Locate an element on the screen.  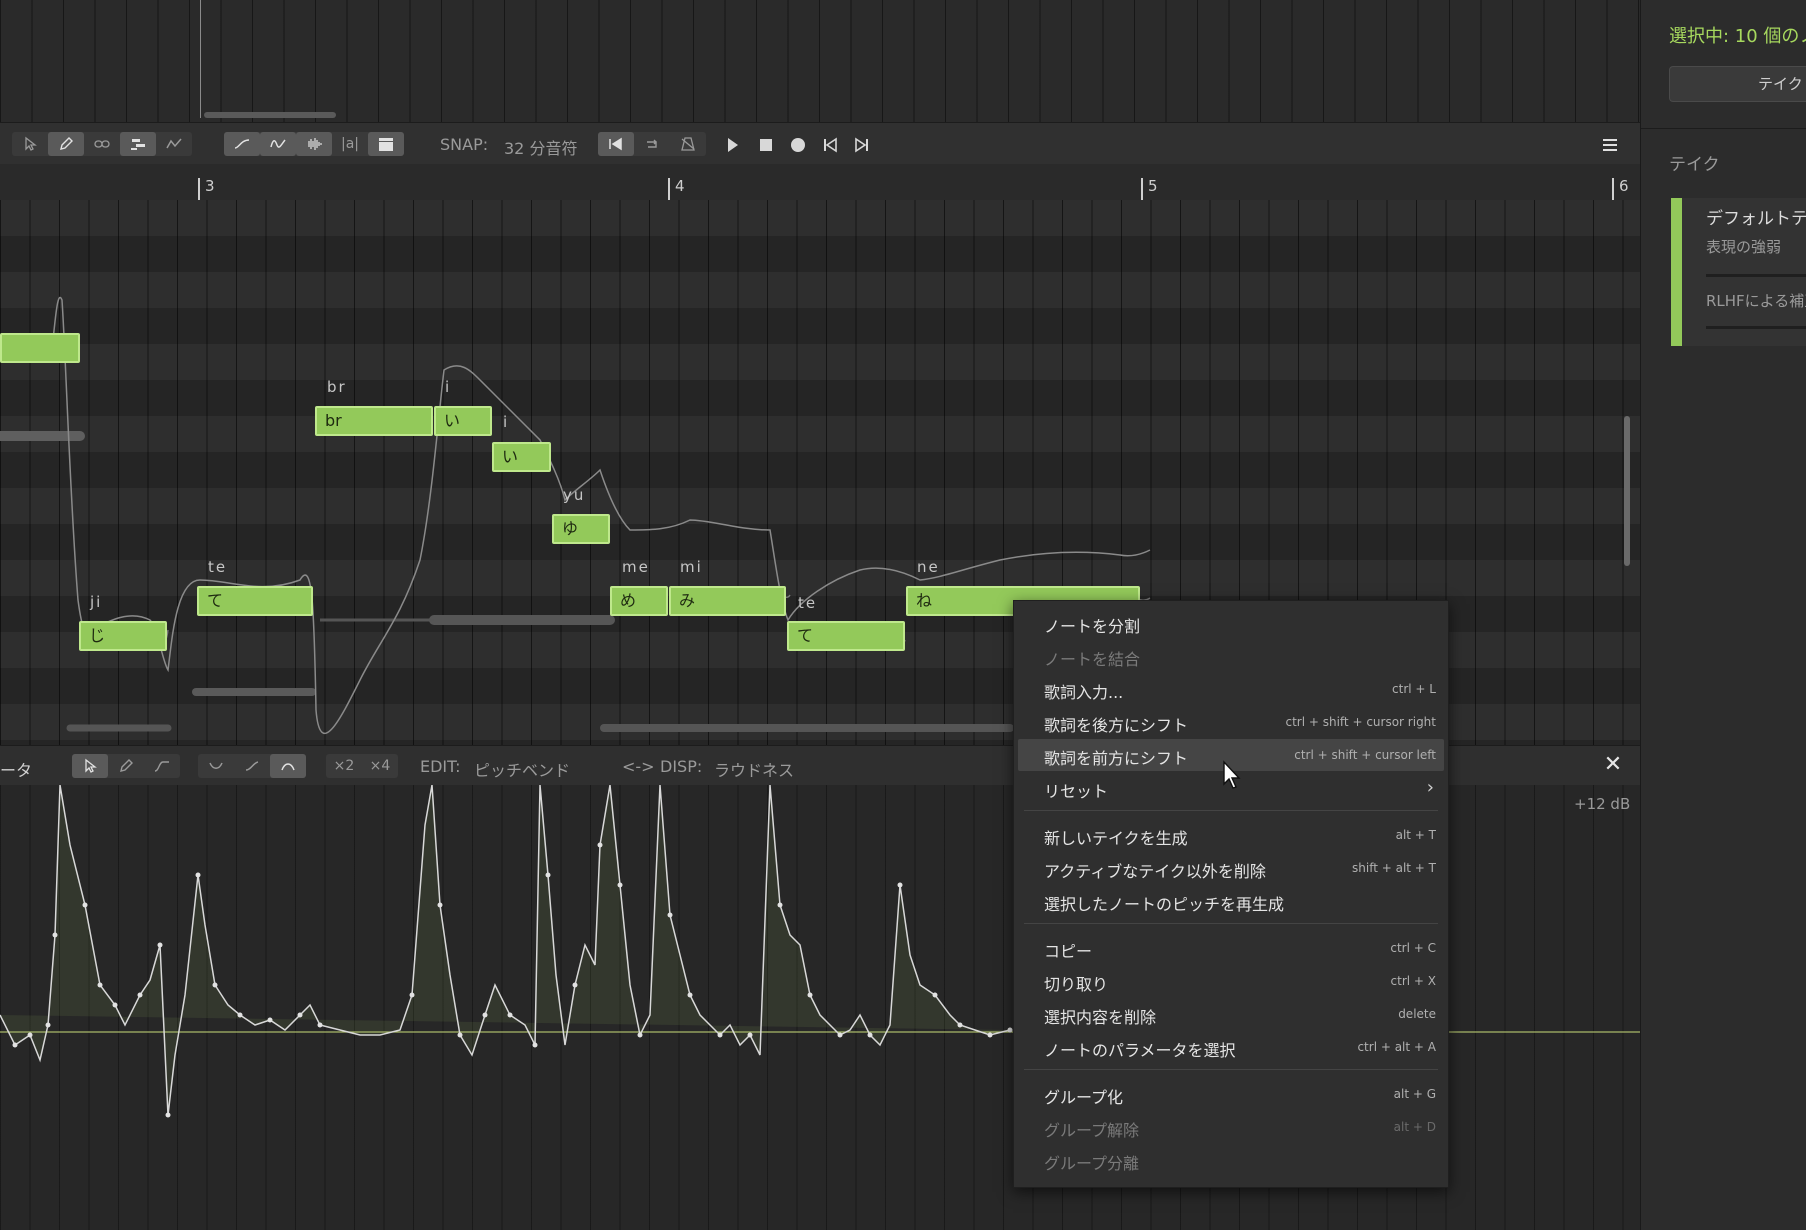
mouse-pointer-icon is located at coordinates (1232, 774).